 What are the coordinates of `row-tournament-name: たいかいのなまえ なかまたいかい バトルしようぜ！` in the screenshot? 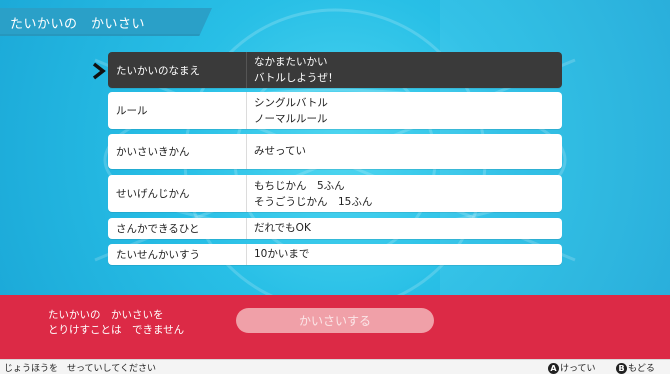 It's located at (335, 70).